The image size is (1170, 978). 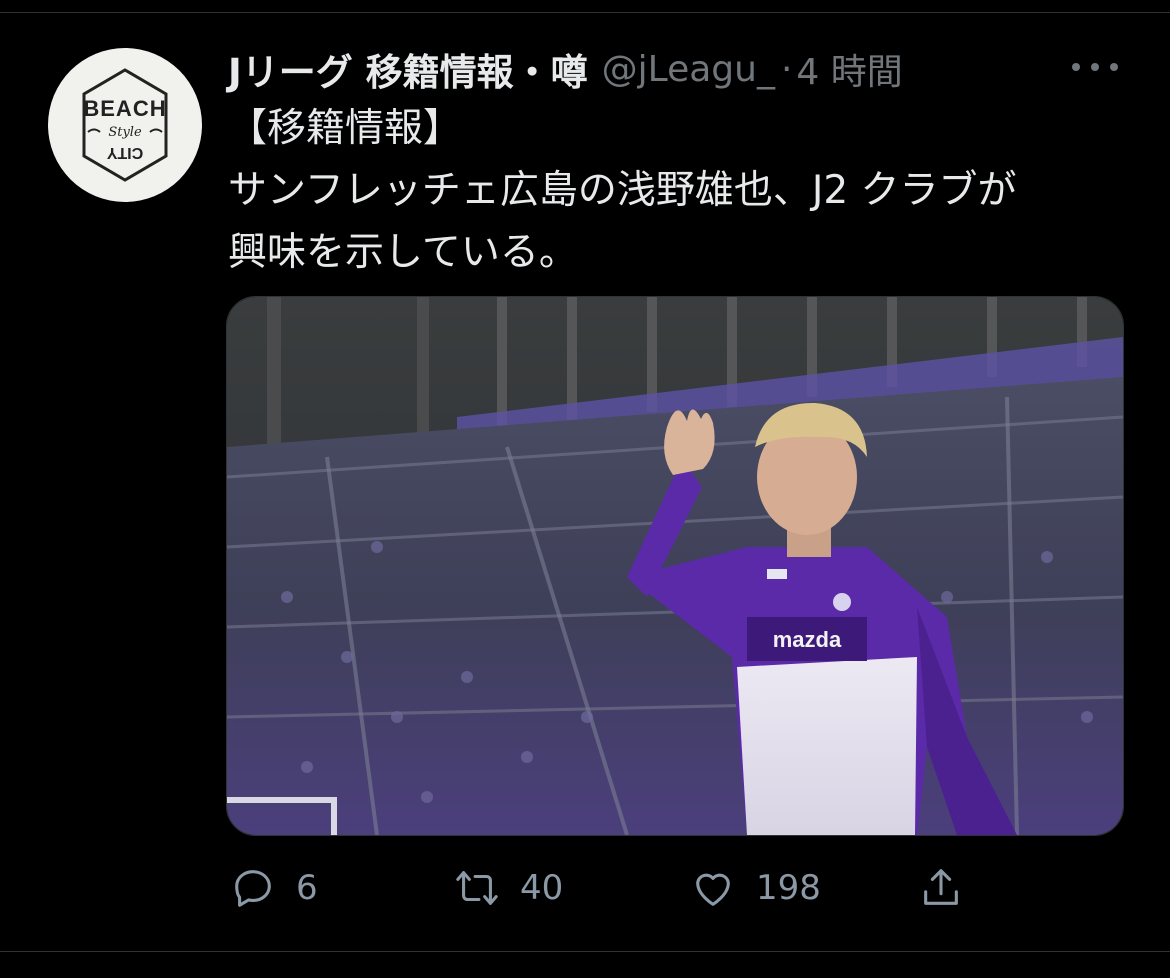 What do you see at coordinates (477, 888) in the screenshot?
I see `retweet-icon` at bounding box center [477, 888].